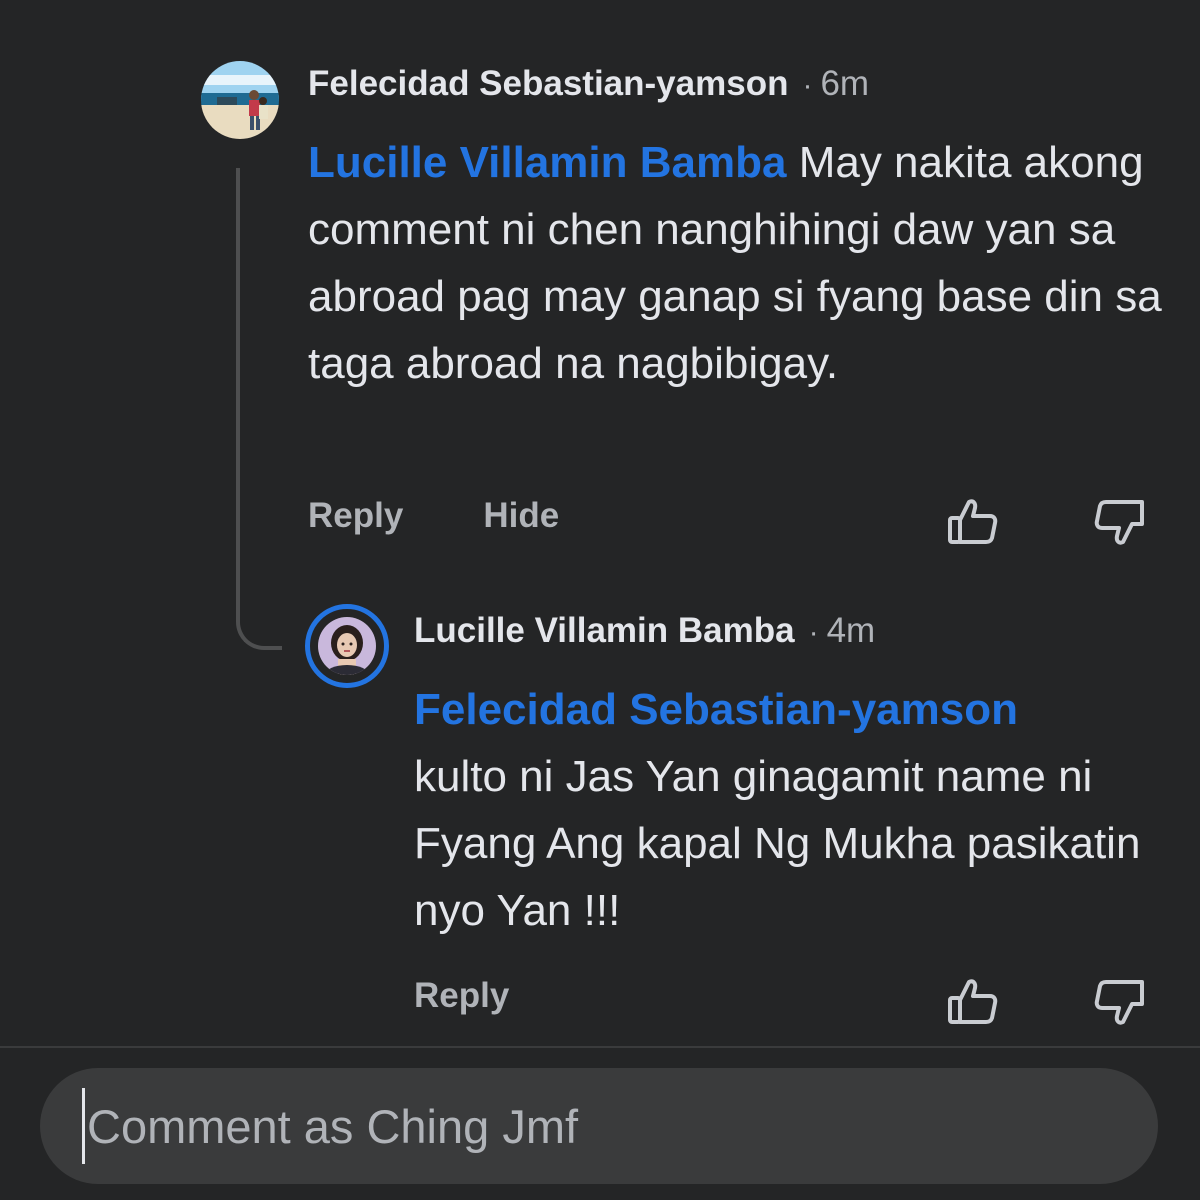  What do you see at coordinates (622, 1126) in the screenshot?
I see `comment-input` at bounding box center [622, 1126].